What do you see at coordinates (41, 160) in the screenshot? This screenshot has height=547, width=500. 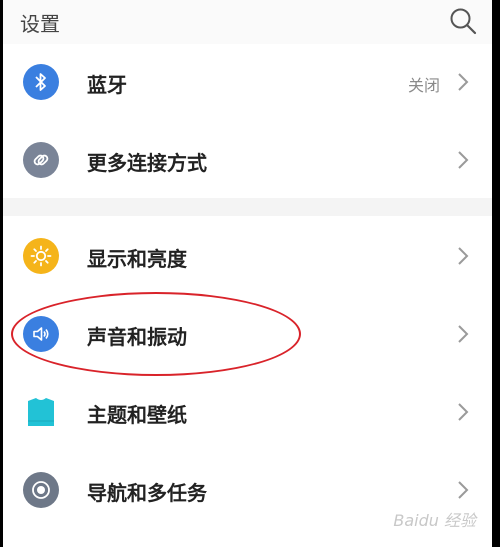 I see `link-icon` at bounding box center [41, 160].